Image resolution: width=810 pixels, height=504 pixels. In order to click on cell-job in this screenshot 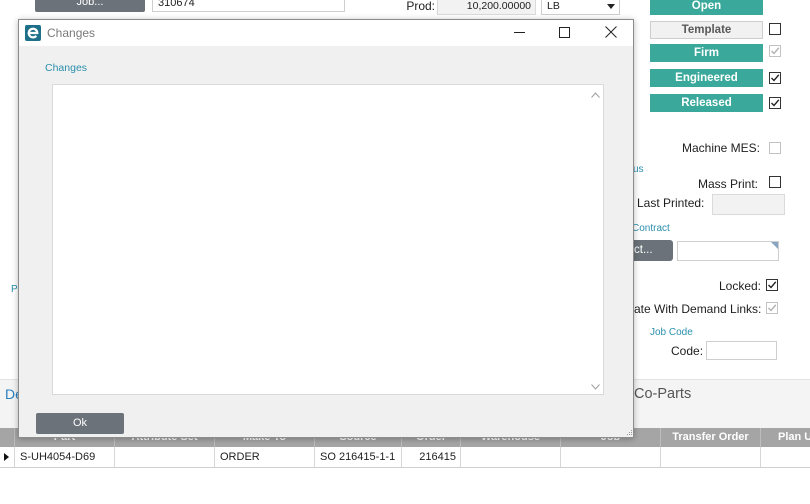, I will do `click(611, 457)`.